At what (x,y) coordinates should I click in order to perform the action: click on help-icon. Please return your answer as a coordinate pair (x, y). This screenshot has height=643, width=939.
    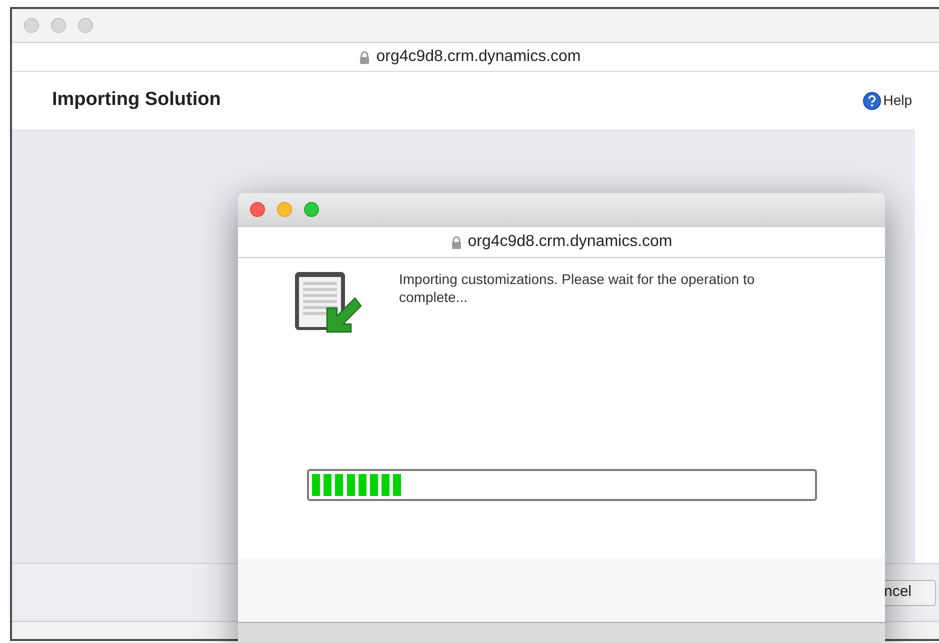
    Looking at the image, I should click on (872, 101).